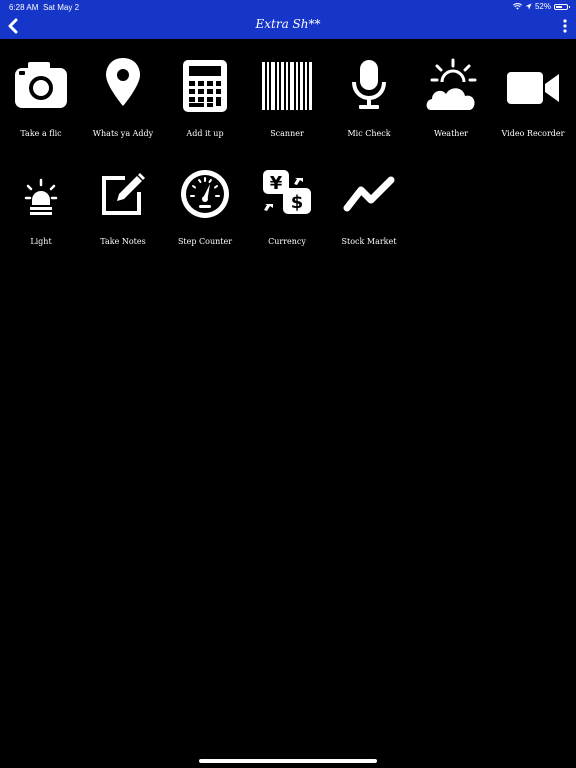 This screenshot has width=576, height=768. Describe the element at coordinates (61, 7) in the screenshot. I see `status-date: Sat May 2` at that location.